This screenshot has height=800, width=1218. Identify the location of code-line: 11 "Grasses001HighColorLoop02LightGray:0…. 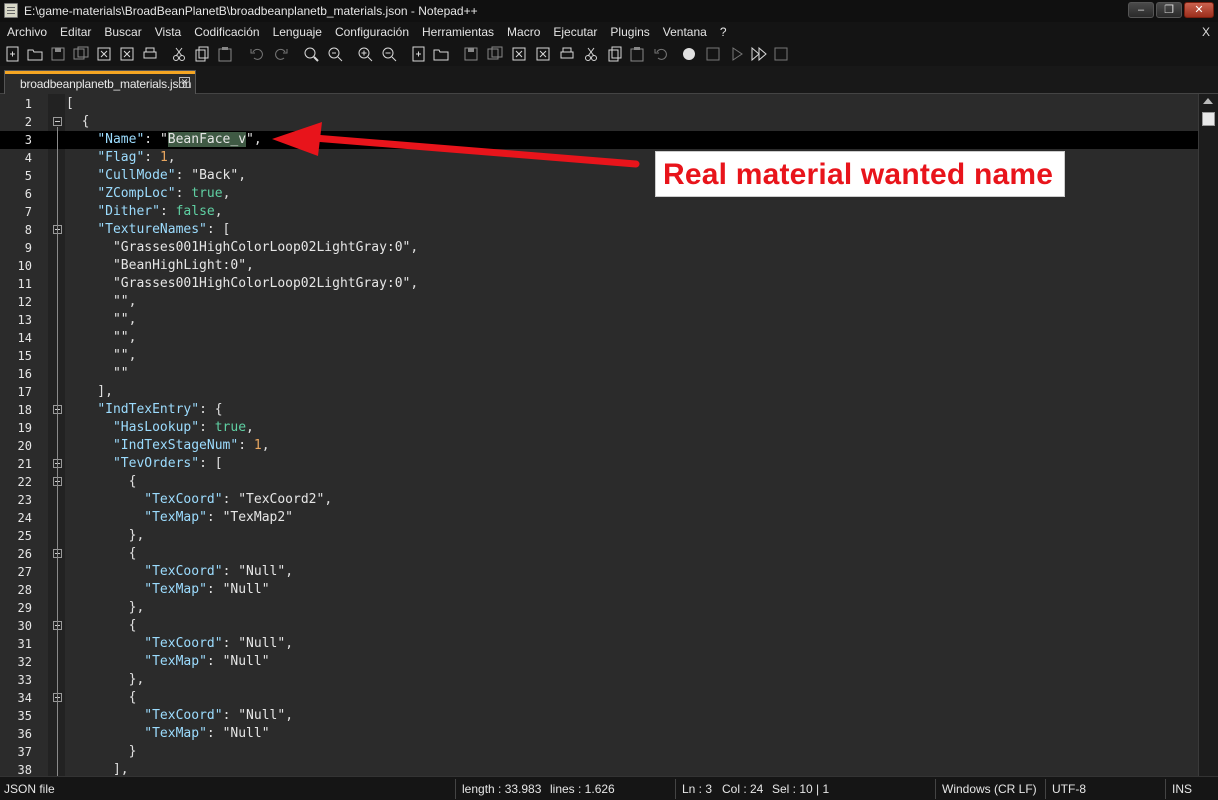
(599, 284).